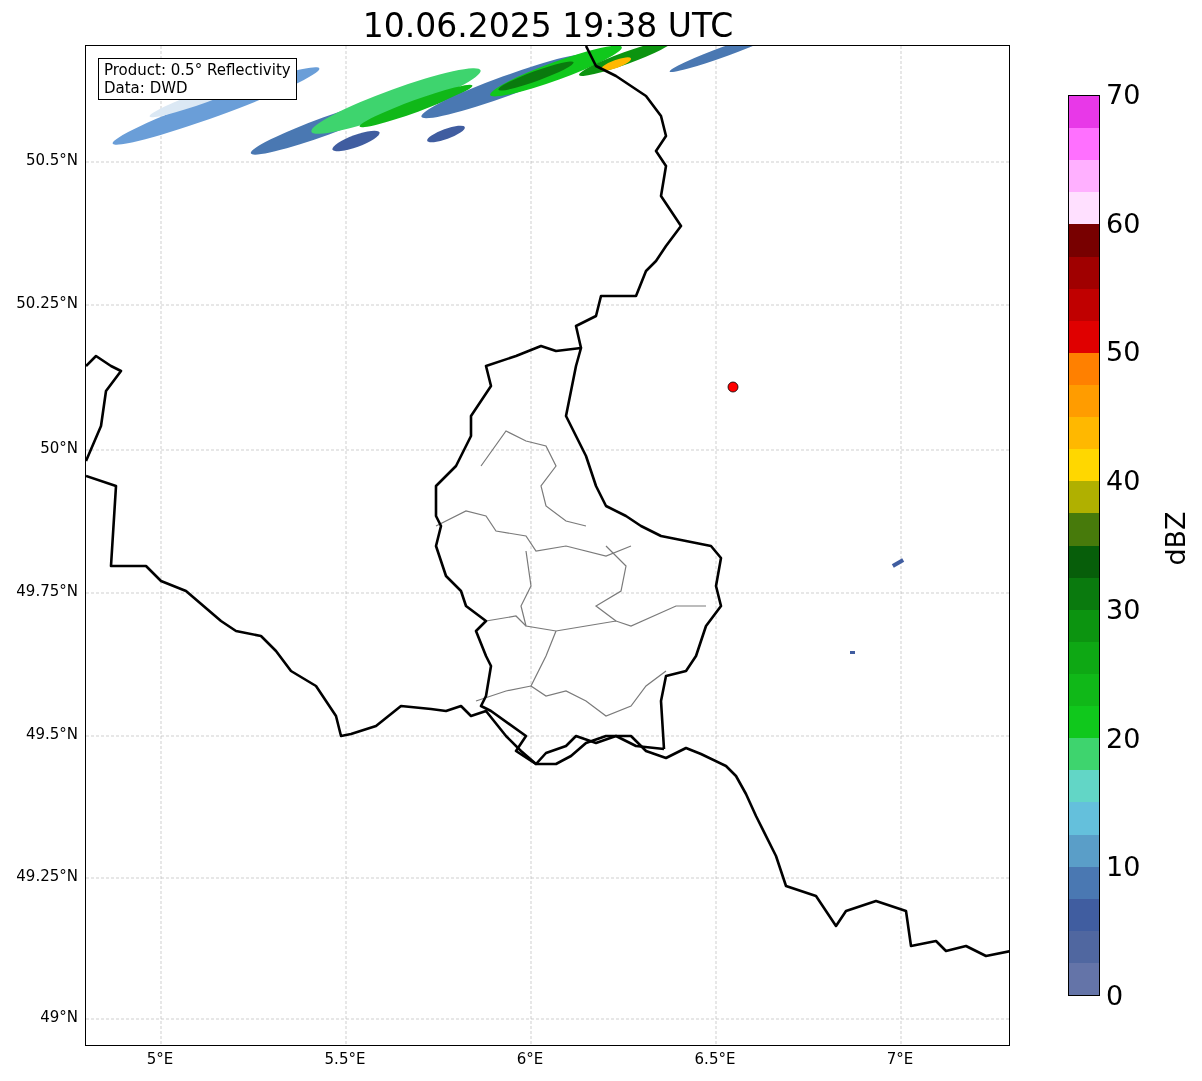 This screenshot has height=1081, width=1202. What do you see at coordinates (47, 876) in the screenshot?
I see `axis-tick-label: 49.25°N` at bounding box center [47, 876].